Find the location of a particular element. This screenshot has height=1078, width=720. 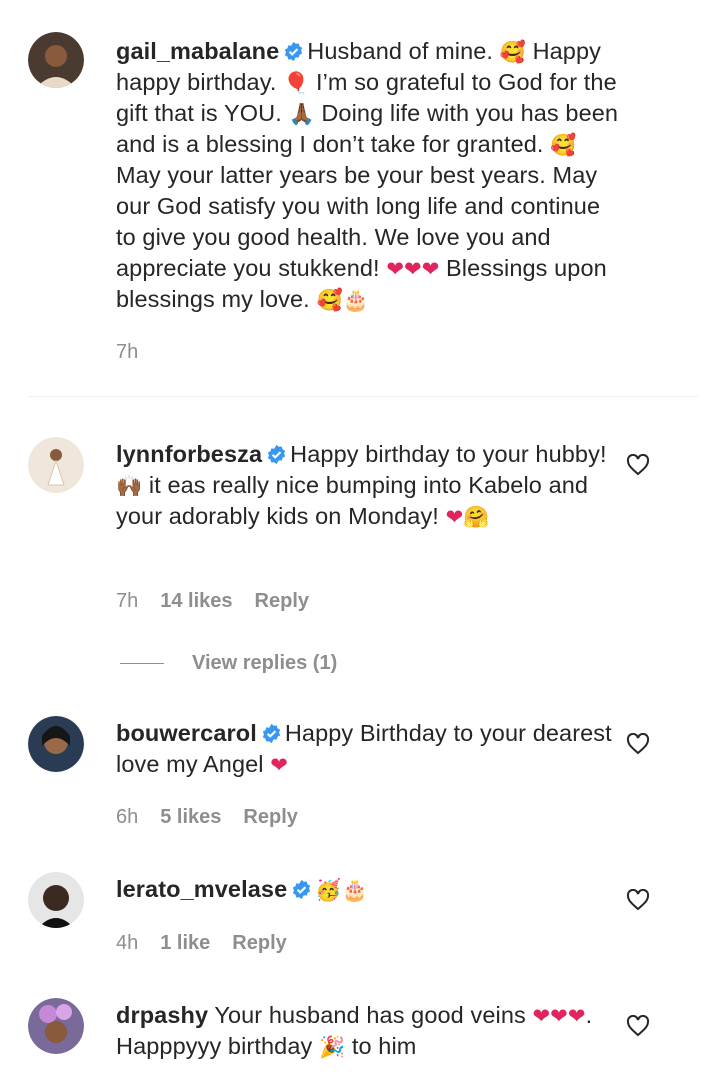

username: lynnforbesza is located at coordinates (189, 454).